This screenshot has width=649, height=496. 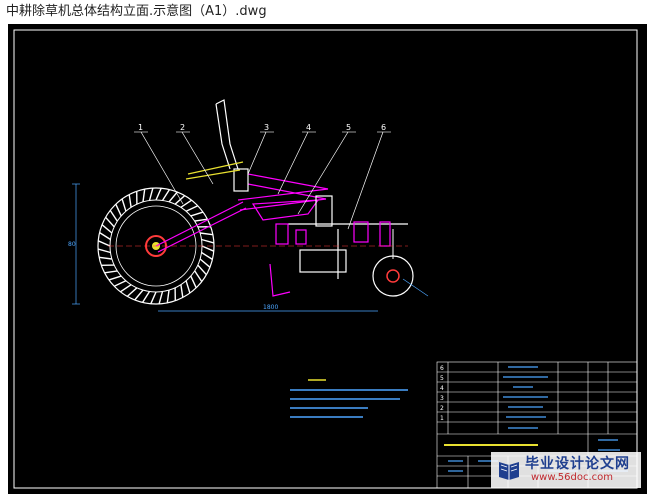 What do you see at coordinates (442, 418) in the screenshot?
I see `svg-text: 1` at bounding box center [442, 418].